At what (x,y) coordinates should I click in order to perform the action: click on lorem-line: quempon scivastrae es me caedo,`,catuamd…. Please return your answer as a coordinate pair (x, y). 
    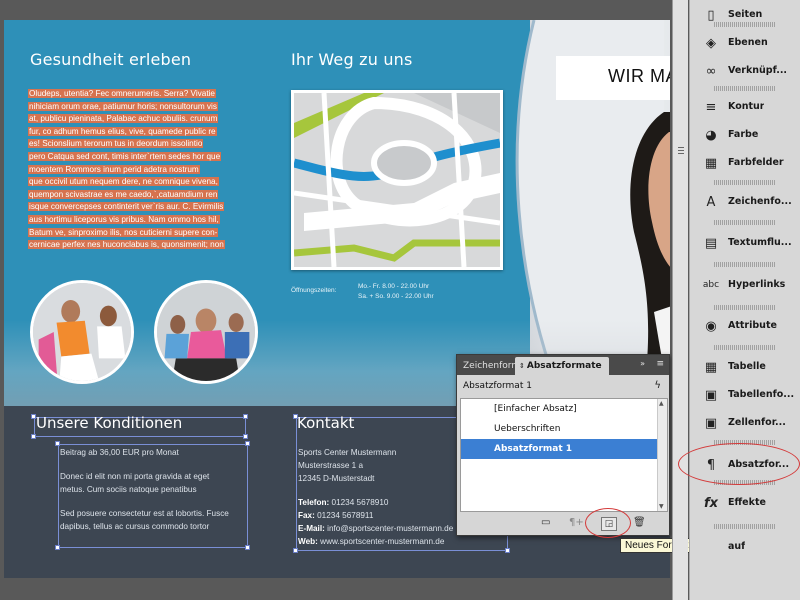
    Looking at the image, I should click on (123, 194).